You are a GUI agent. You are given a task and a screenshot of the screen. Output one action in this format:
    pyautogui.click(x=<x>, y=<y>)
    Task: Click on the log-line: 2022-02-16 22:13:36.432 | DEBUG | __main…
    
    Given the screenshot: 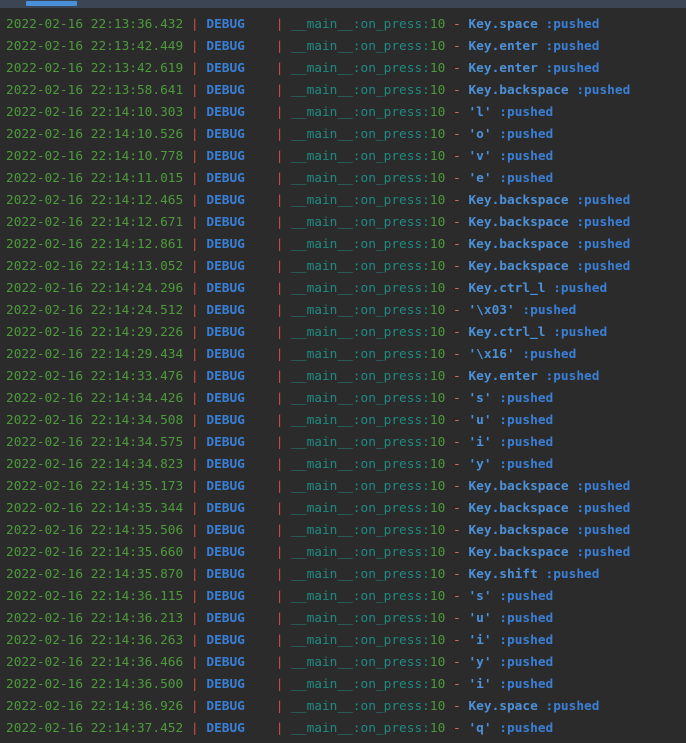 What is the action you would take?
    pyautogui.click(x=346, y=25)
    